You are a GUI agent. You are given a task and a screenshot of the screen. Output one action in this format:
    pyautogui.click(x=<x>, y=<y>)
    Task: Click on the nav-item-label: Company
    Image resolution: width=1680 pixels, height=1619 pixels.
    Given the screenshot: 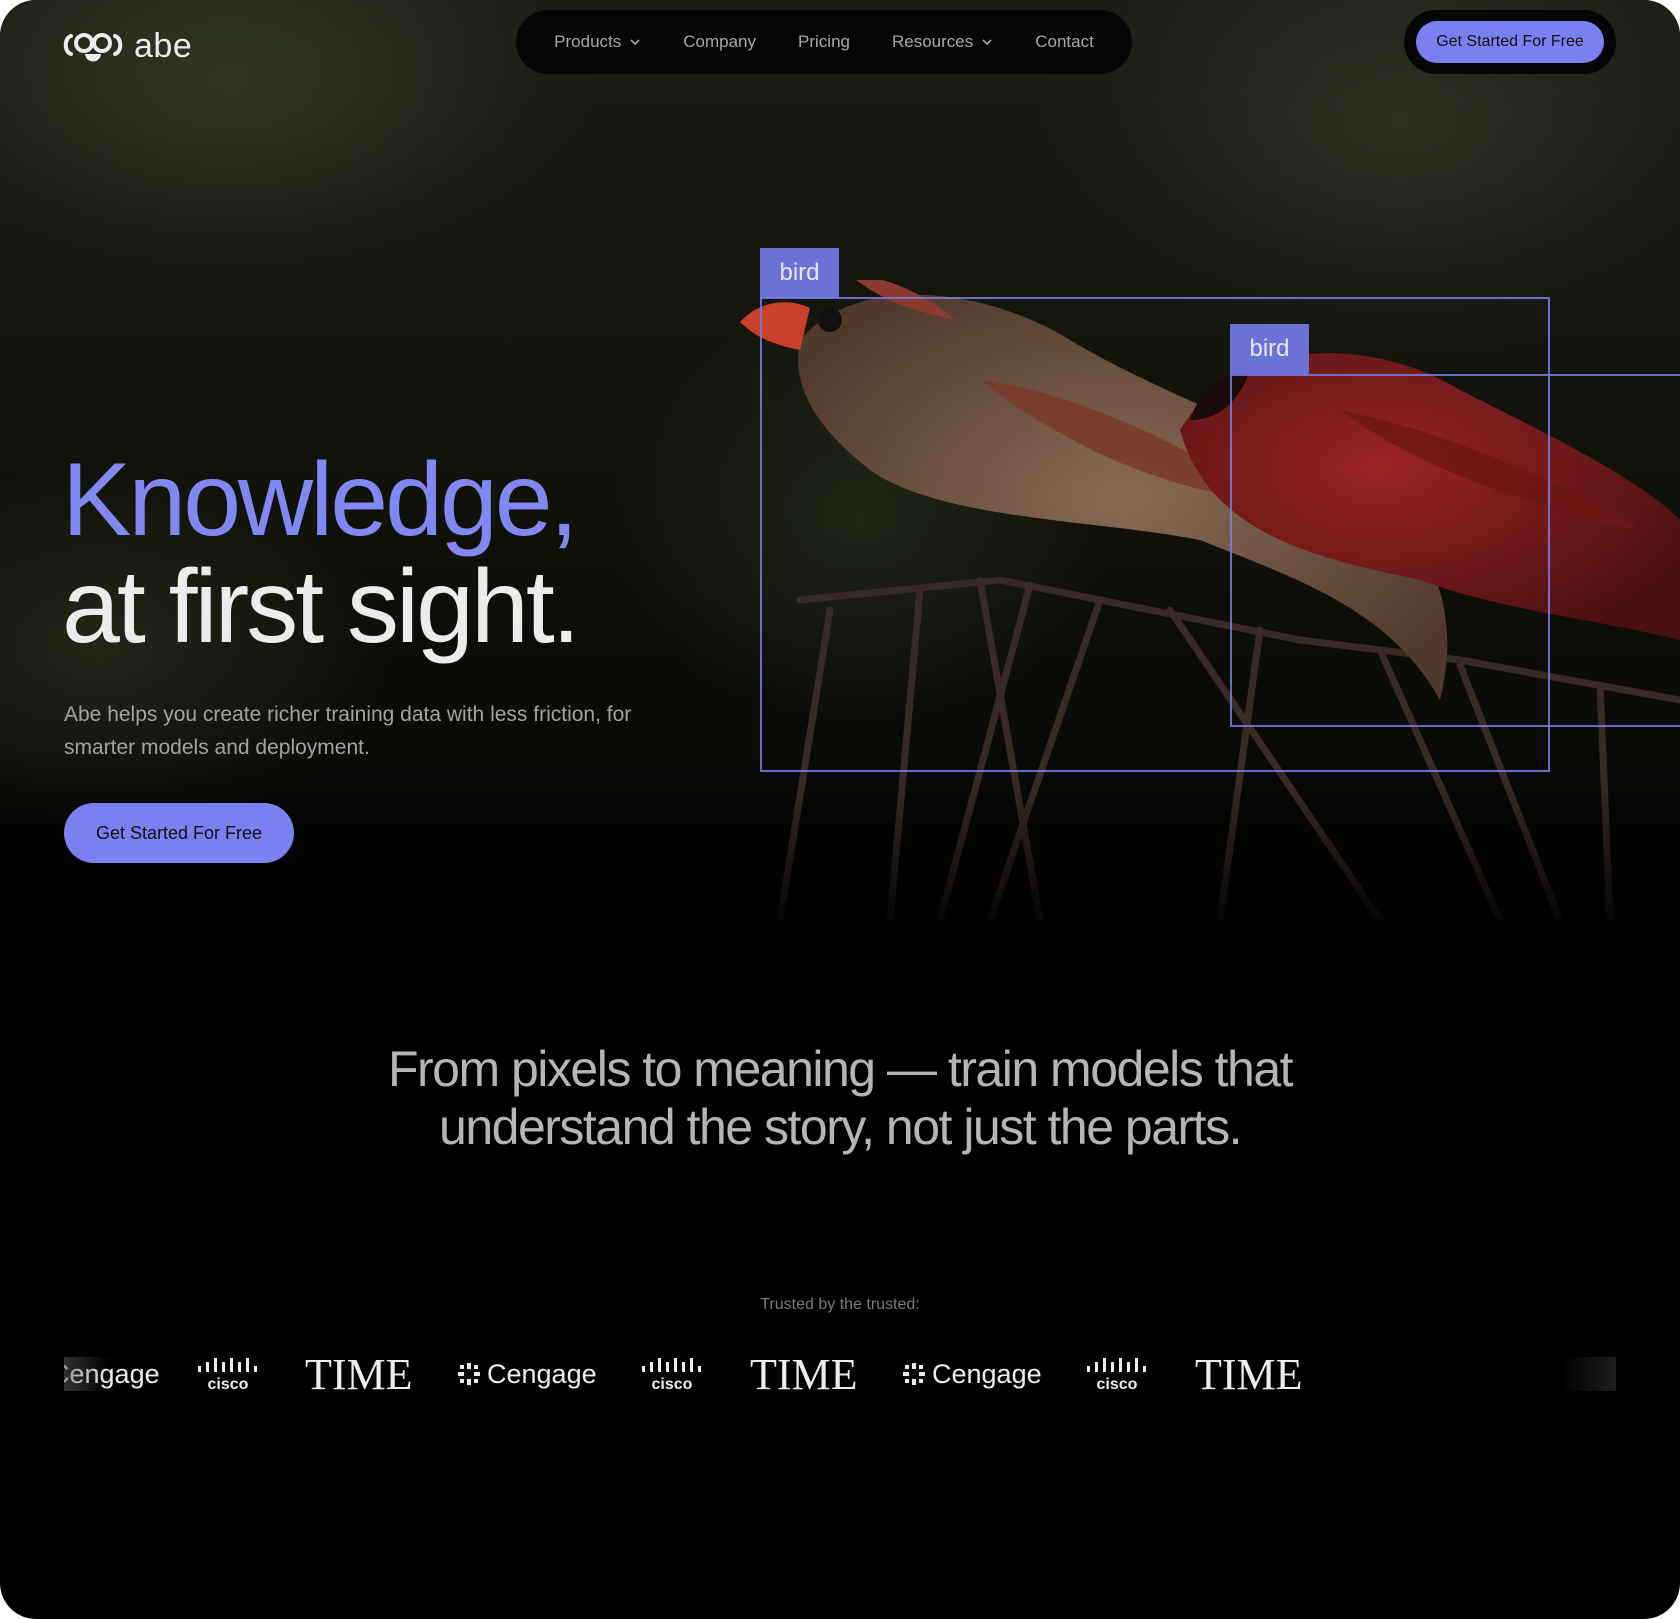 What is the action you would take?
    pyautogui.click(x=720, y=41)
    